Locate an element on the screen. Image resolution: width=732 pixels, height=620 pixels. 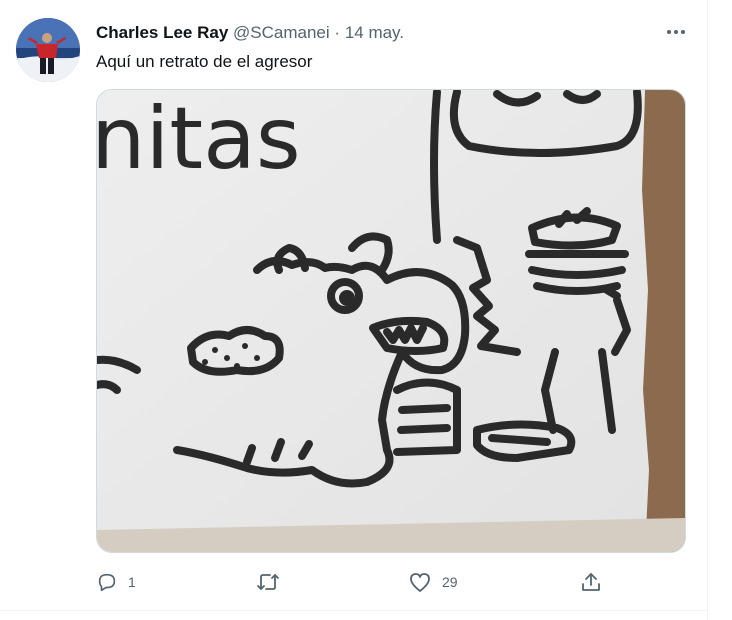
retweet-button is located at coordinates (273, 582).